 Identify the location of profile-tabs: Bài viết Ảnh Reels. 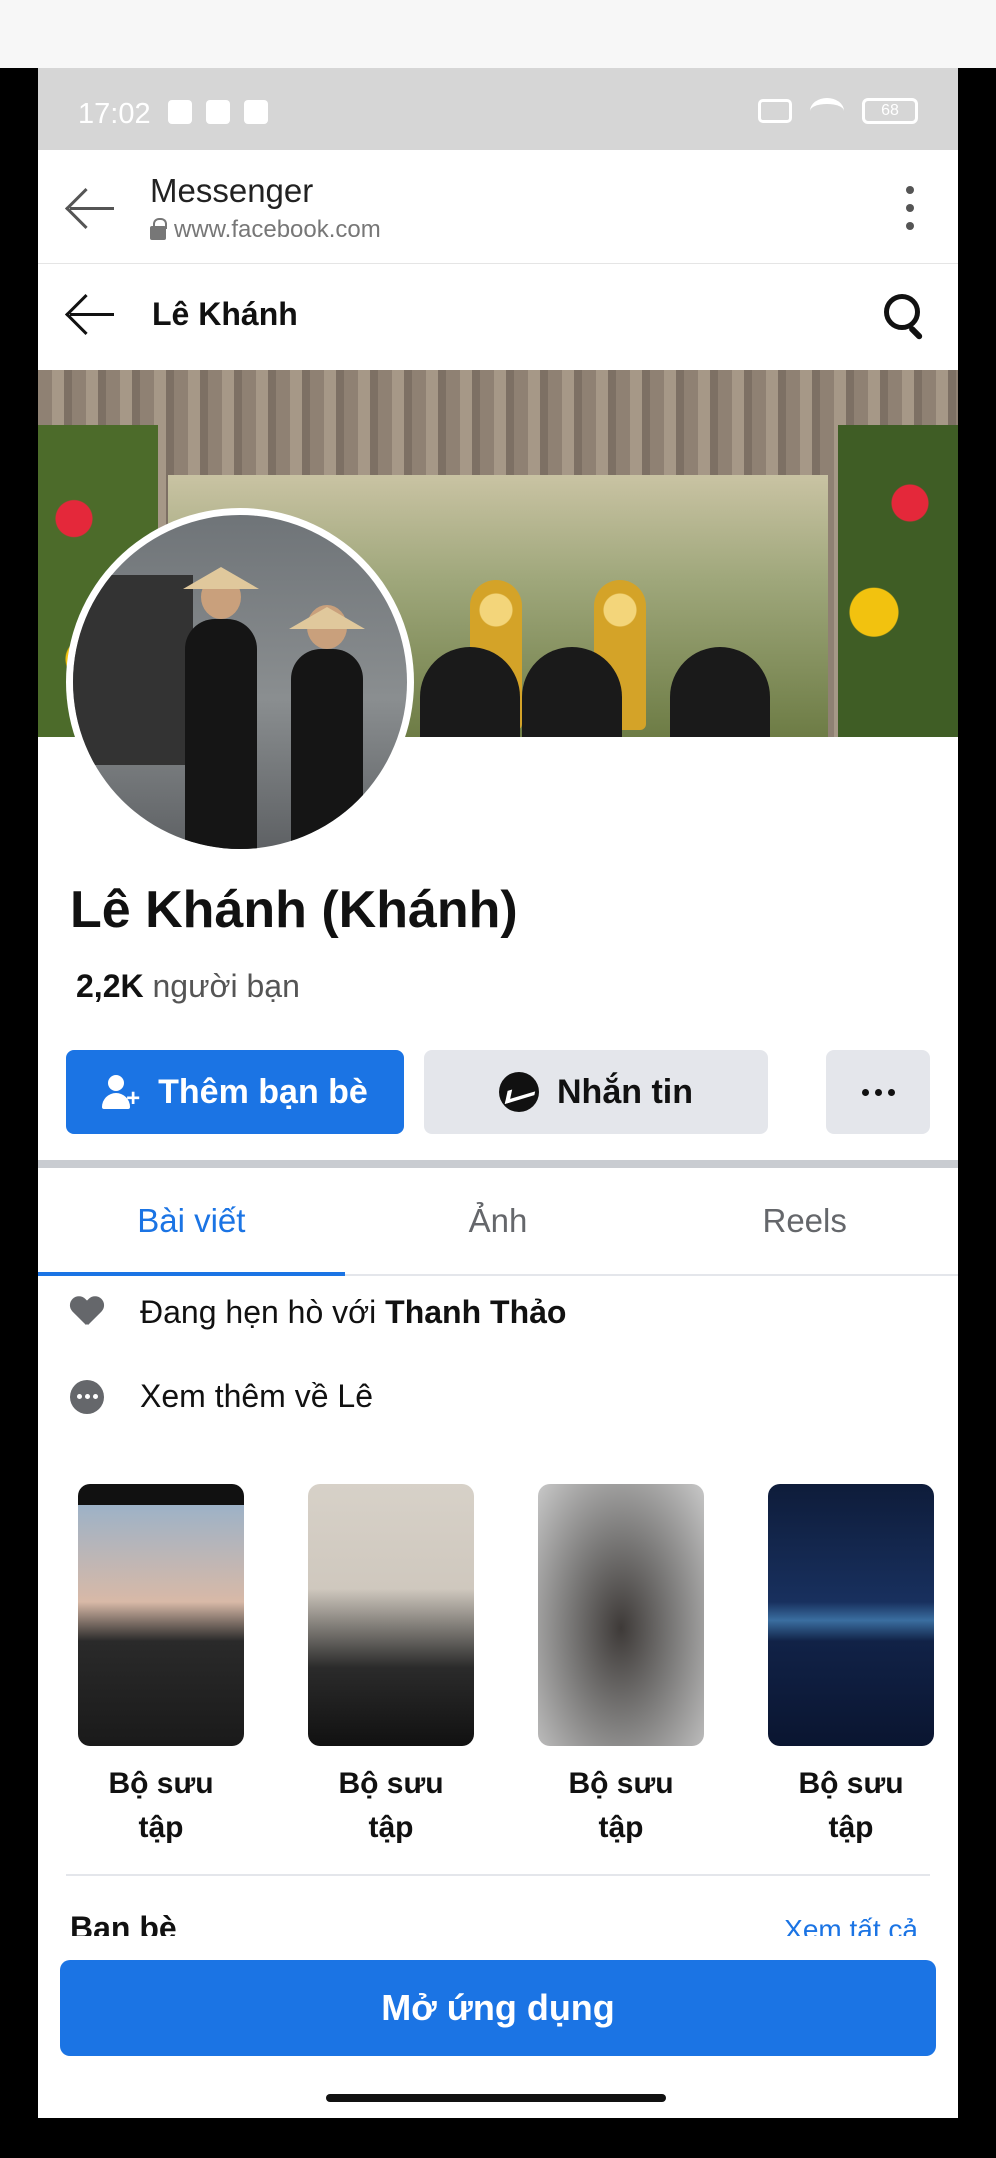
(498, 1222).